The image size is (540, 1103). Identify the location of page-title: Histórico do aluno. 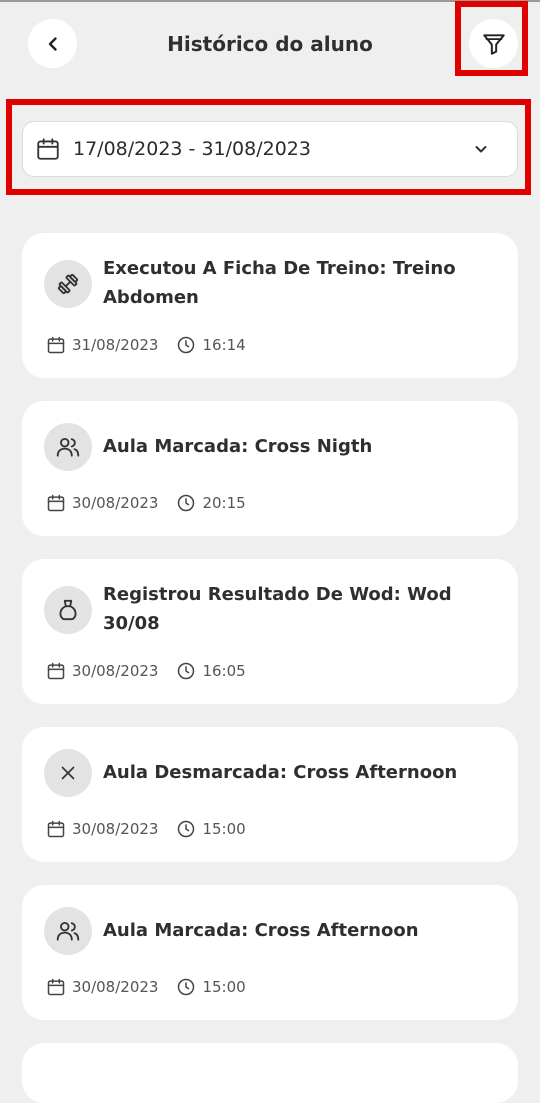
(270, 44).